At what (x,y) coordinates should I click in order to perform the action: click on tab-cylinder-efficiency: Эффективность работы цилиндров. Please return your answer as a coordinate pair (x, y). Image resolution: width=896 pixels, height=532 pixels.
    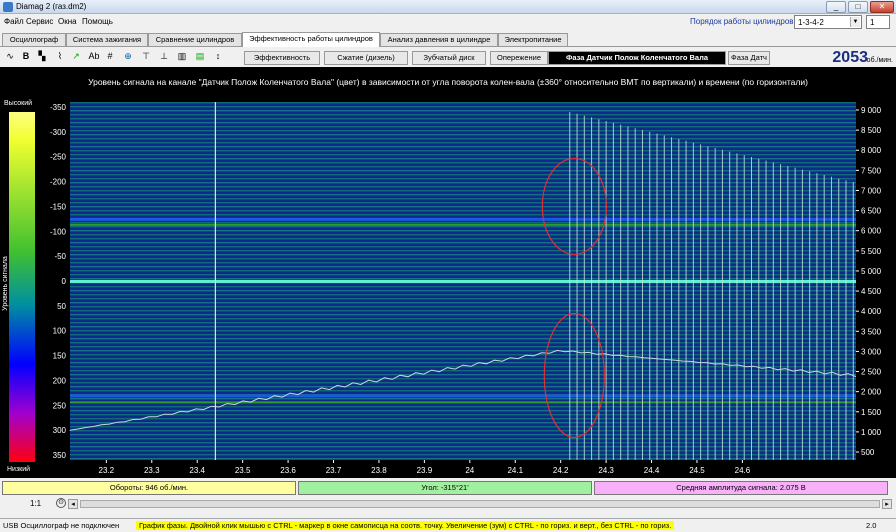
    Looking at the image, I should click on (311, 39).